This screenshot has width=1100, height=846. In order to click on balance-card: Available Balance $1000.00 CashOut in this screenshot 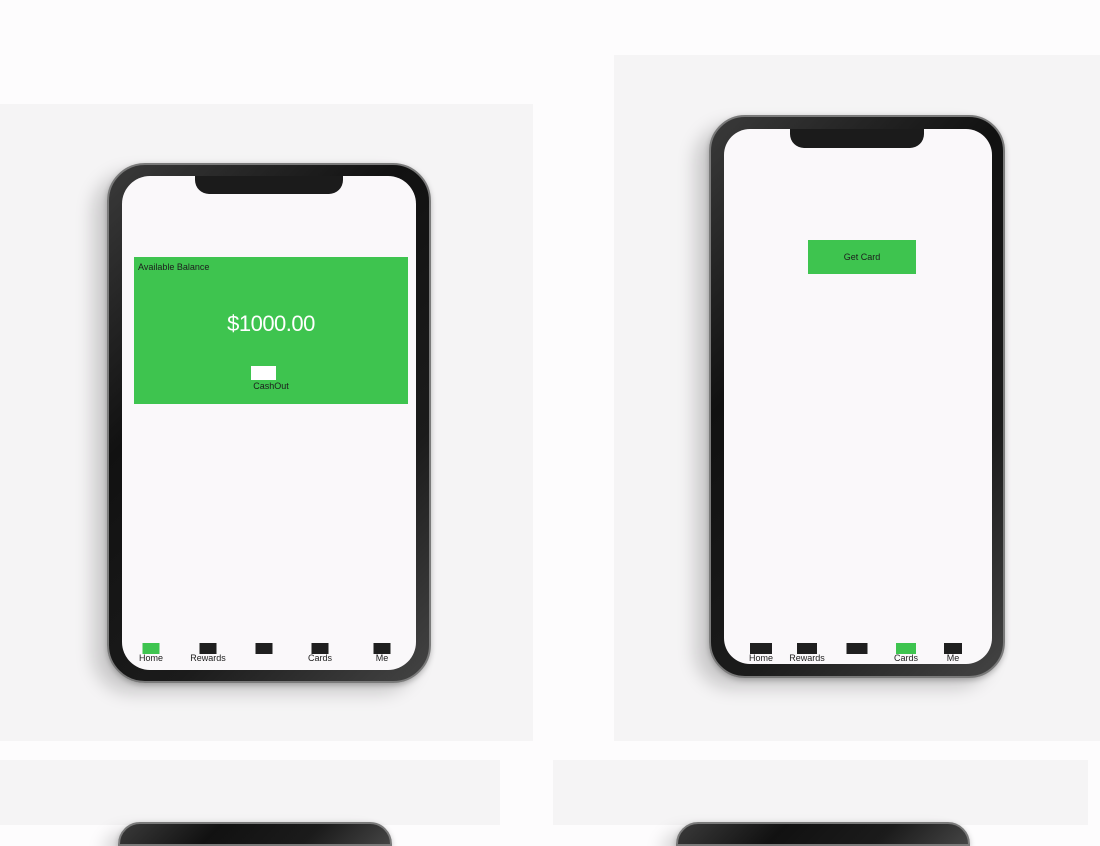, I will do `click(271, 330)`.